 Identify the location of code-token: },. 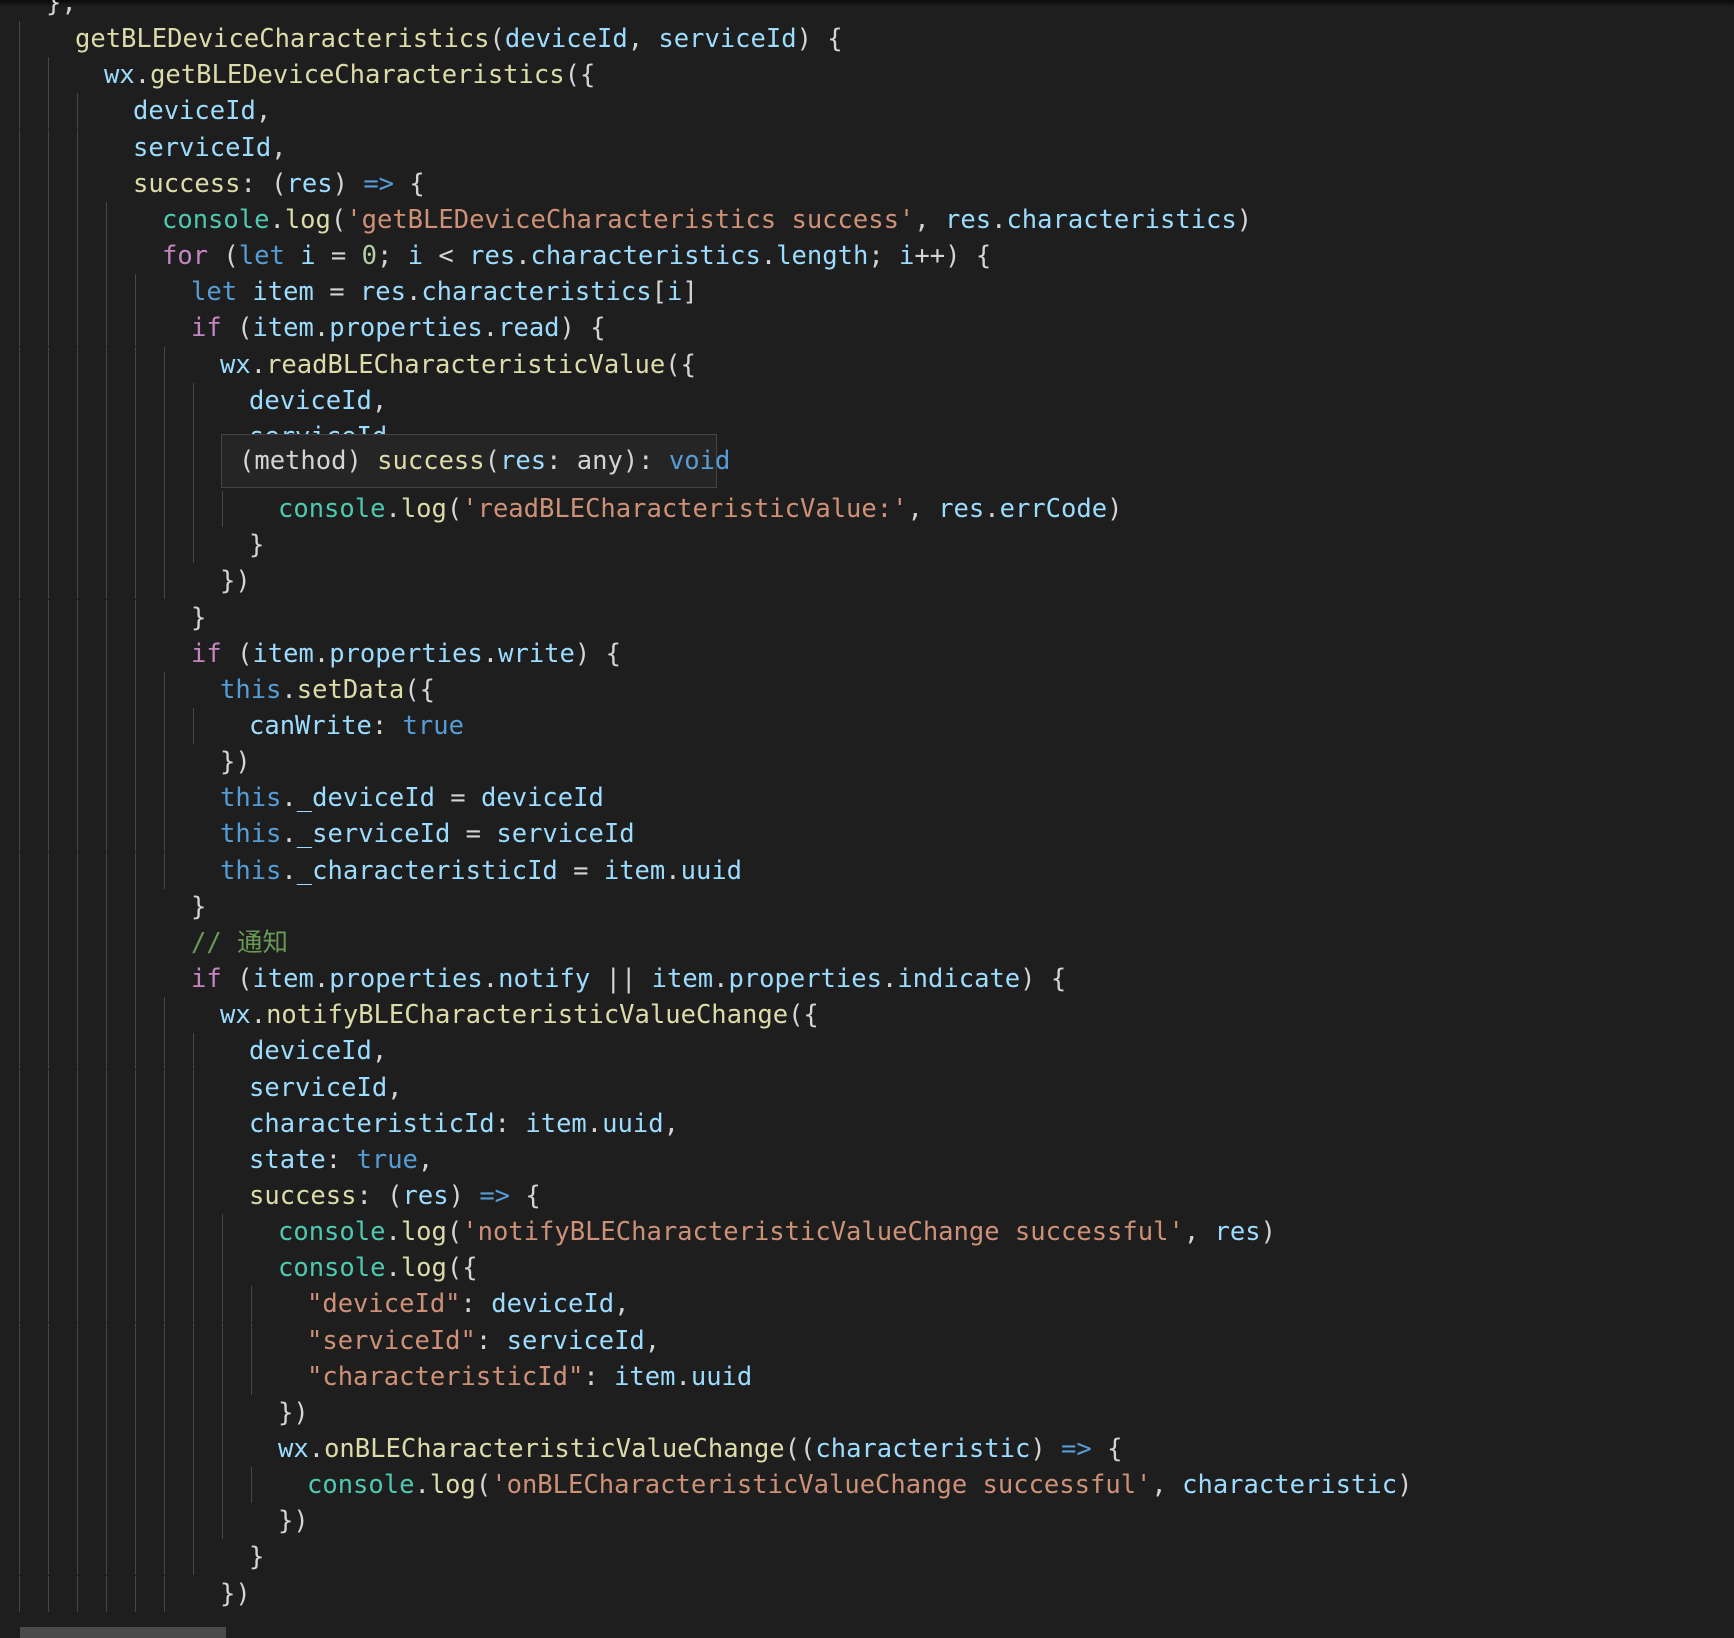
(61, 9).